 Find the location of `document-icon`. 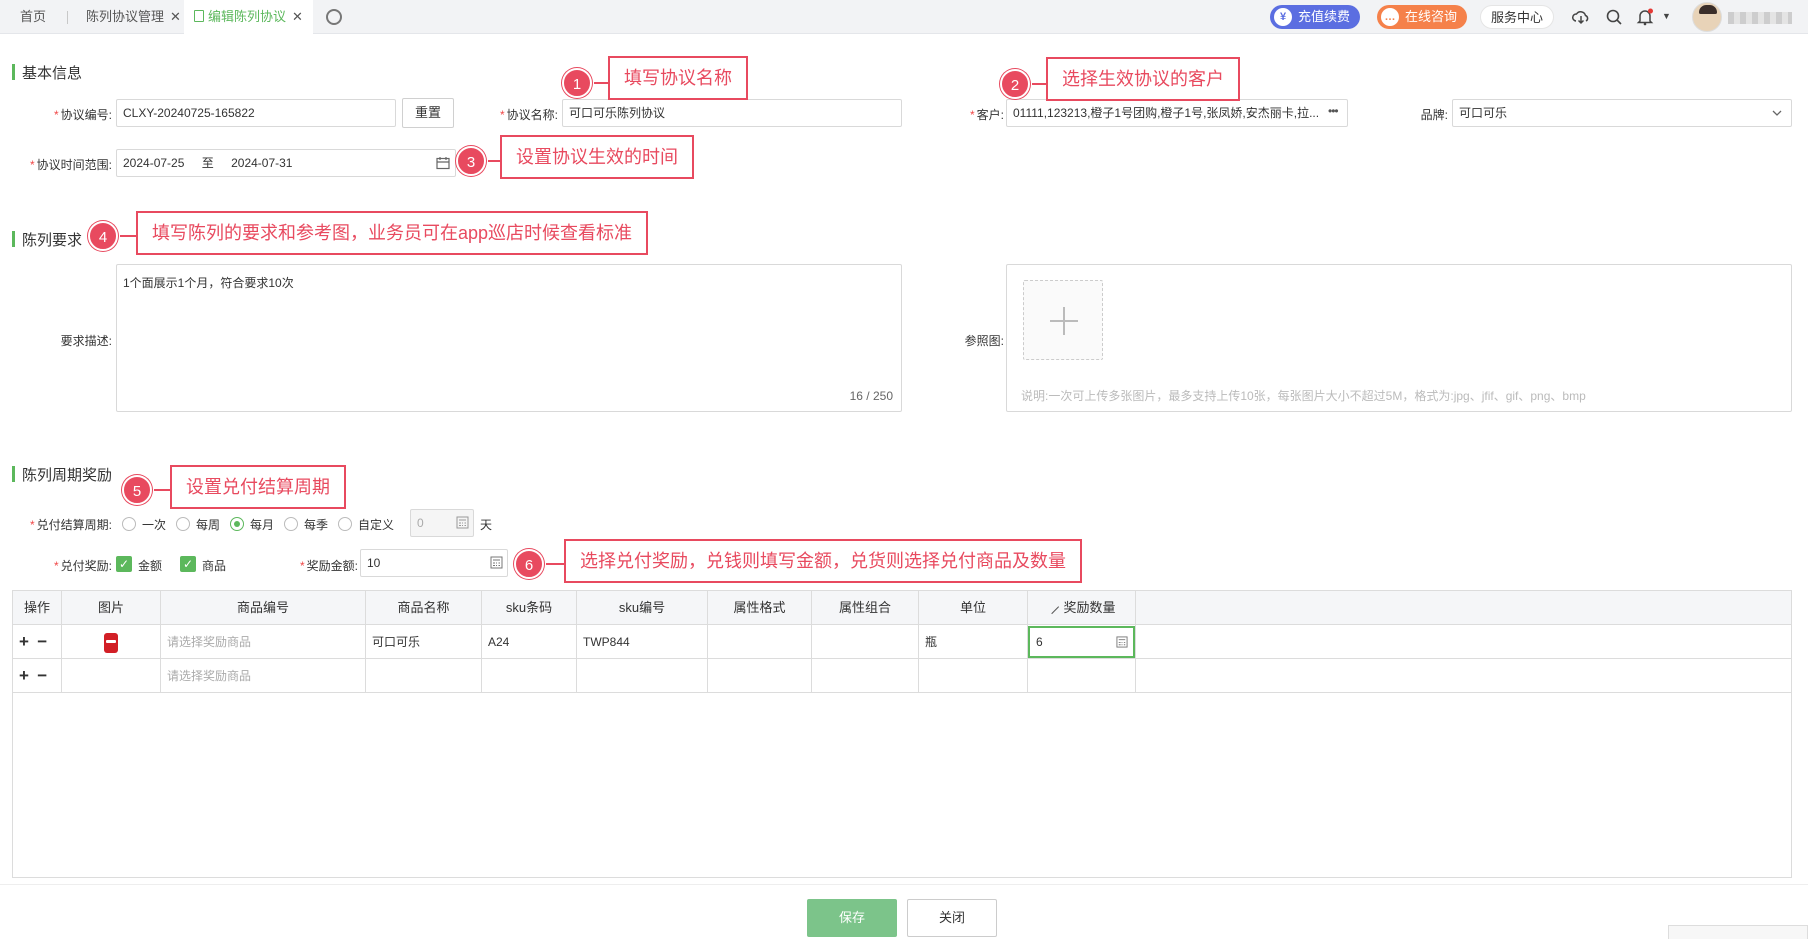

document-icon is located at coordinates (199, 16).